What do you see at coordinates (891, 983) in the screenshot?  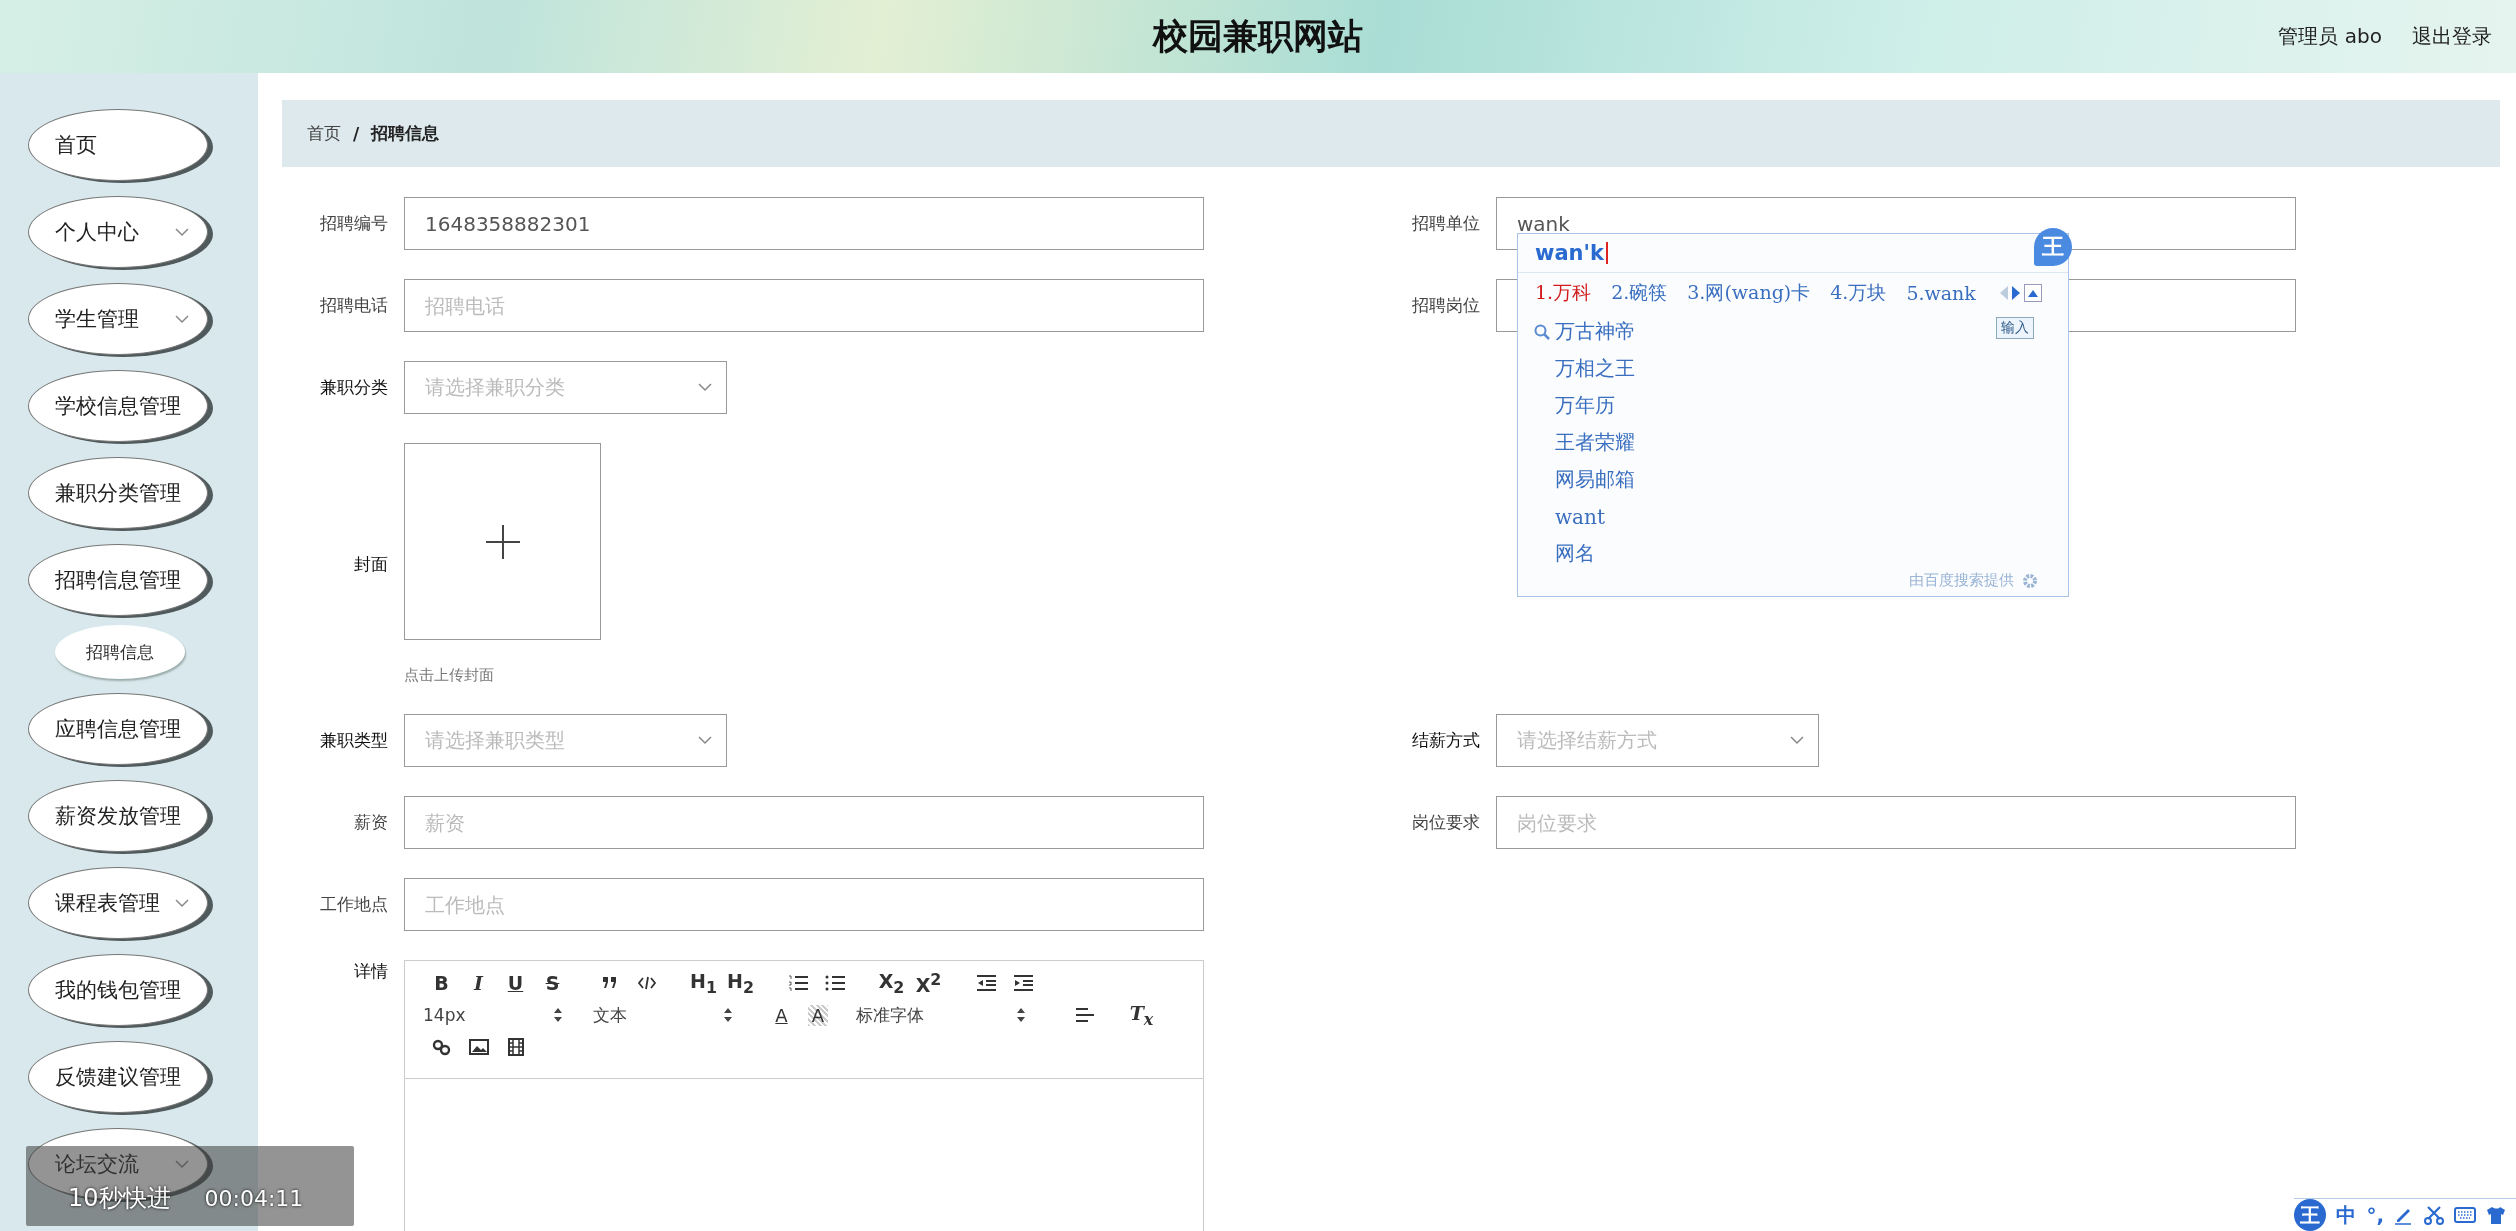 I see `script-button: X$_{2}$` at bounding box center [891, 983].